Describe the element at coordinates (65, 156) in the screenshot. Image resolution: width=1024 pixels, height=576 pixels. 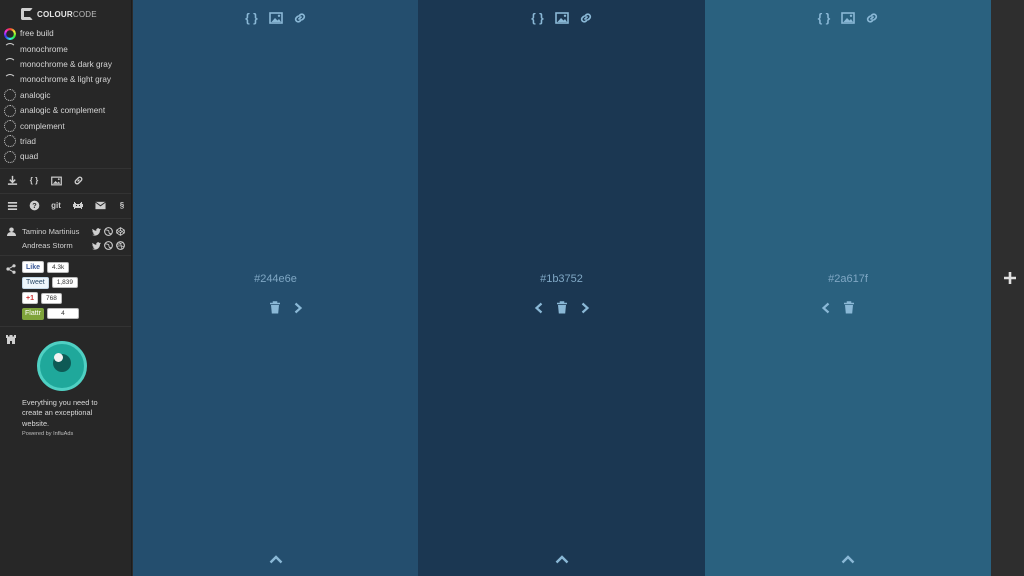
I see `mode-quad: quad` at that location.